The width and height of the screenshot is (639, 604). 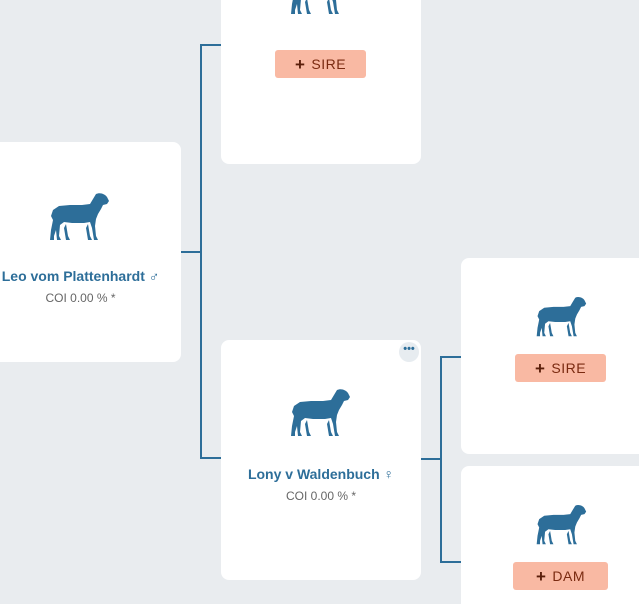 I want to click on dam-dog-card: ••• Lony v Waldenbuch ♀ COI 0.00 % *, so click(x=321, y=460).